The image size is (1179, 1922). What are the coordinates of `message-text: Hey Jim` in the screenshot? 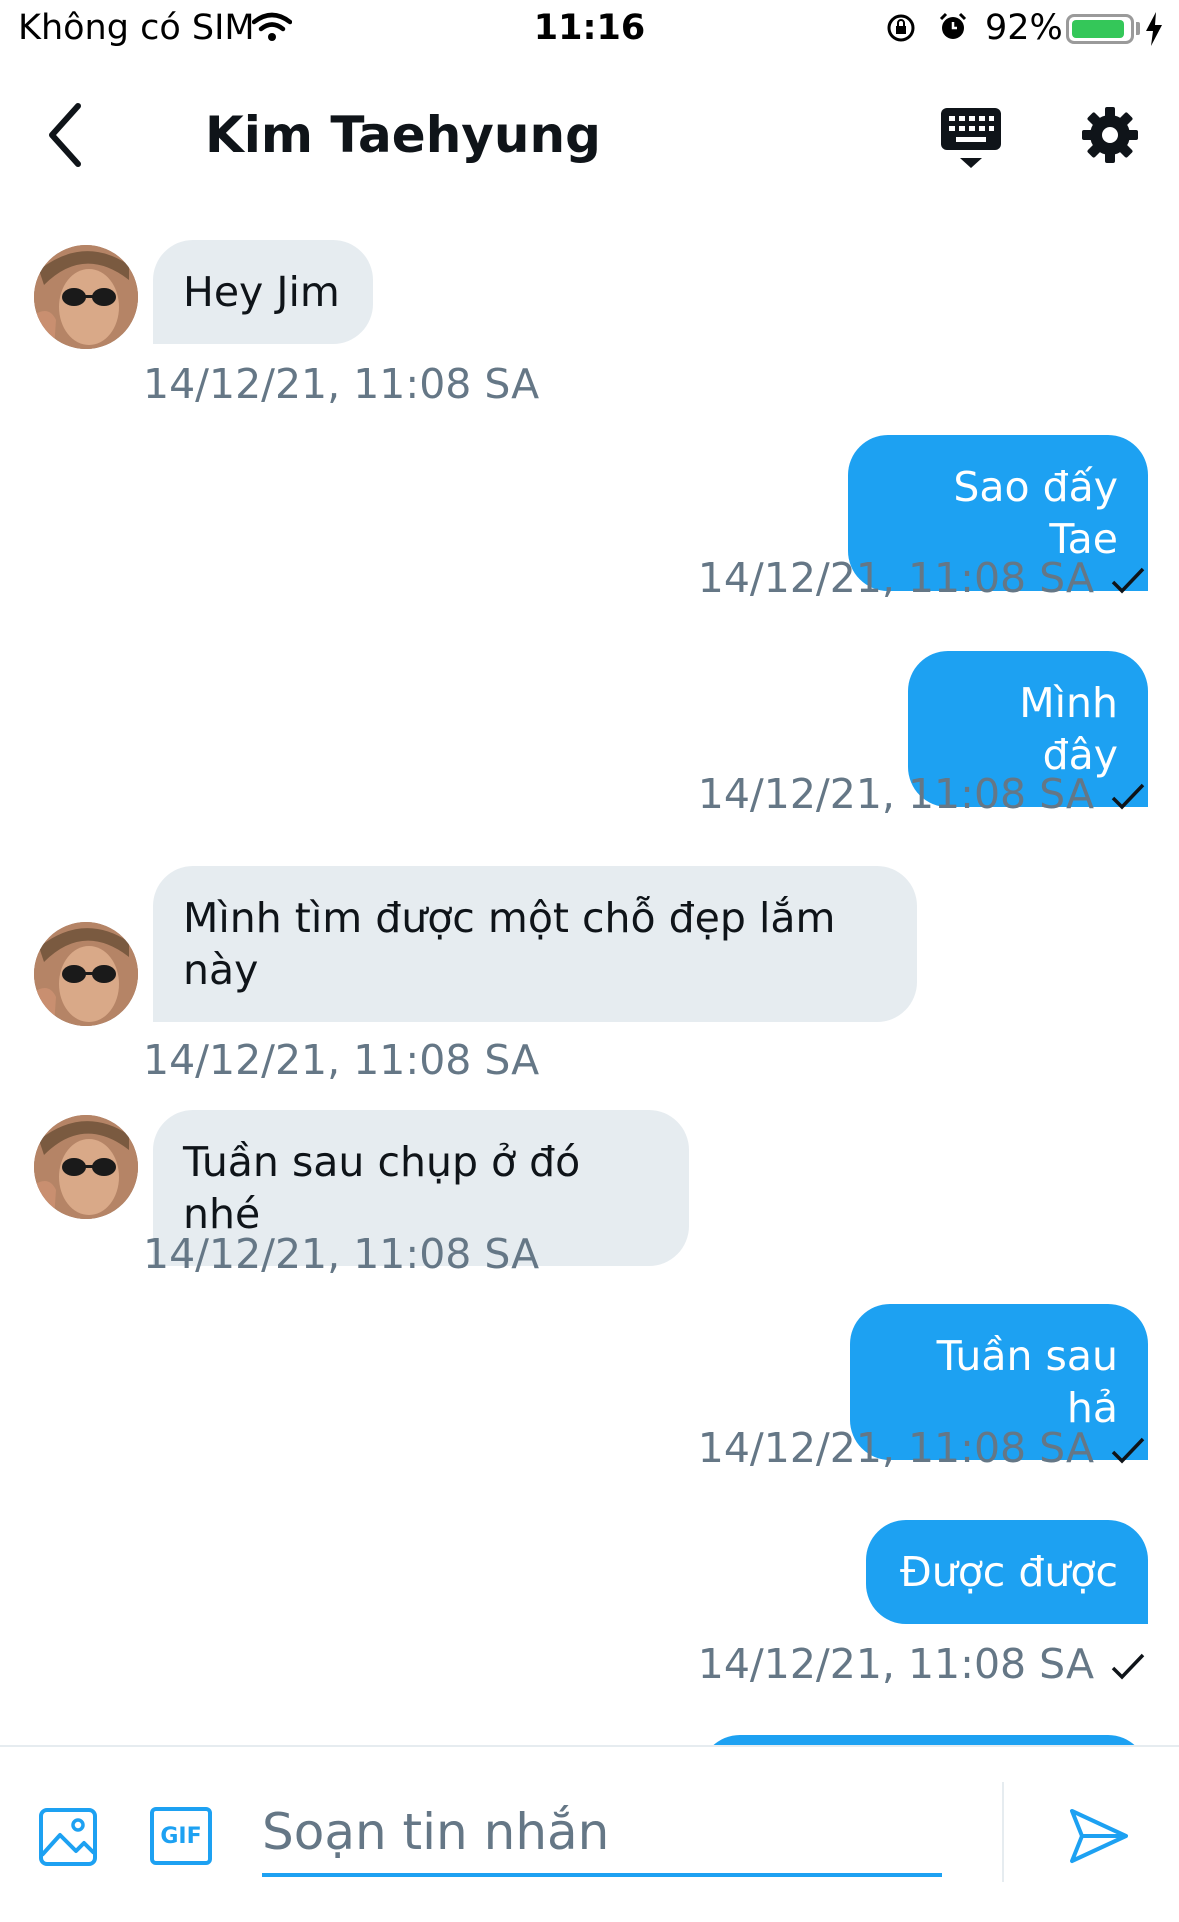 It's located at (261, 292).